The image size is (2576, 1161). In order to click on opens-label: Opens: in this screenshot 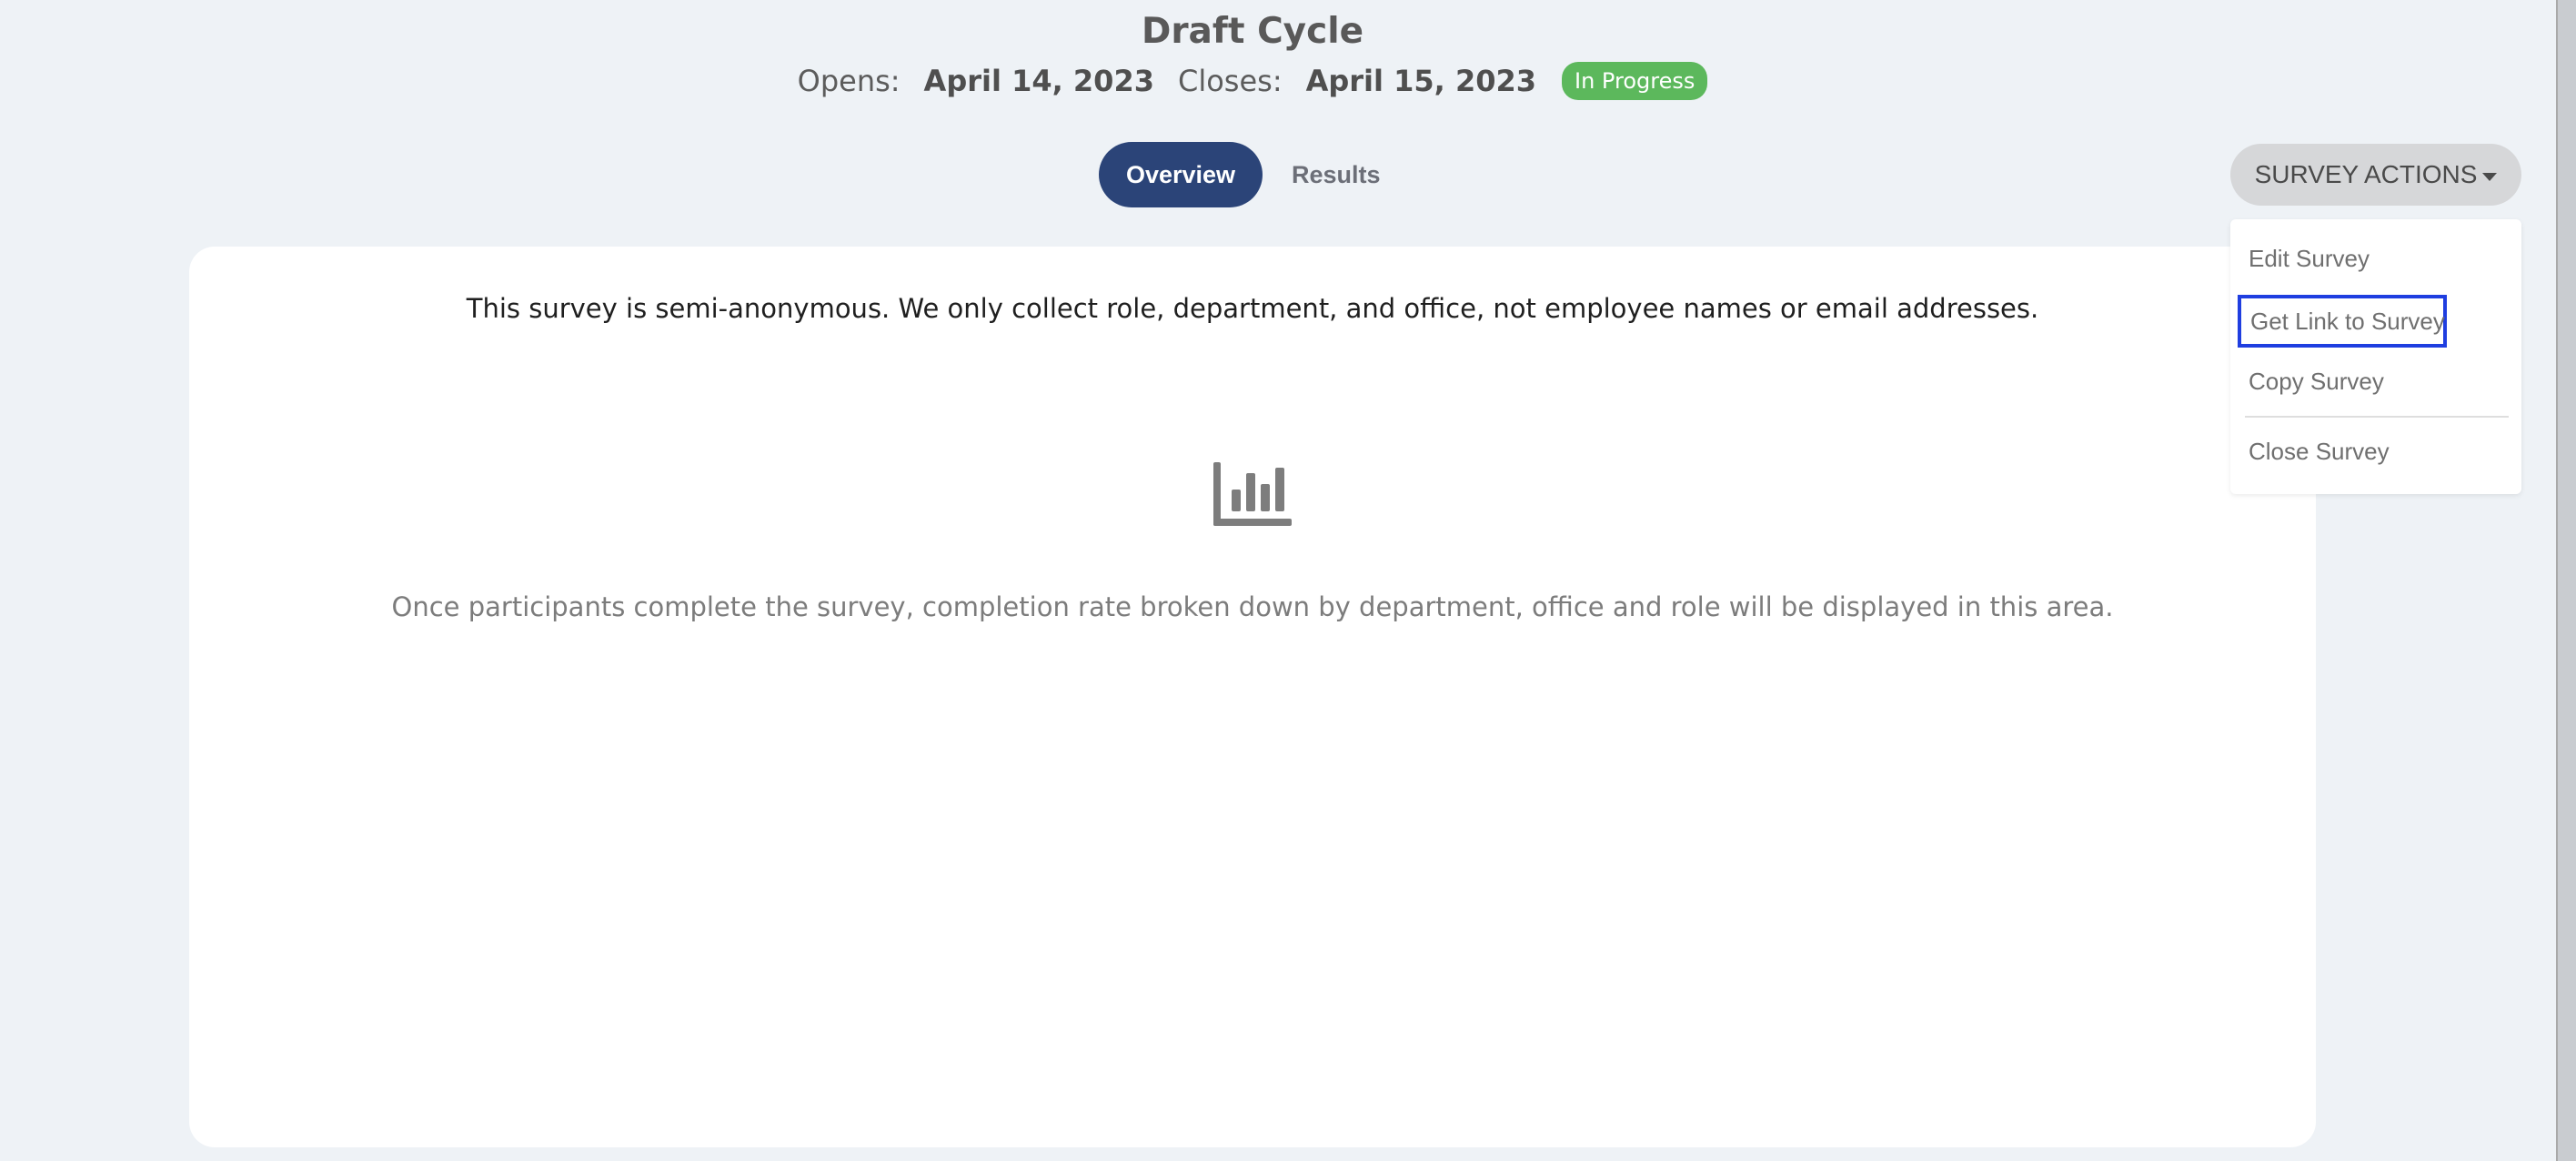, I will do `click(849, 81)`.